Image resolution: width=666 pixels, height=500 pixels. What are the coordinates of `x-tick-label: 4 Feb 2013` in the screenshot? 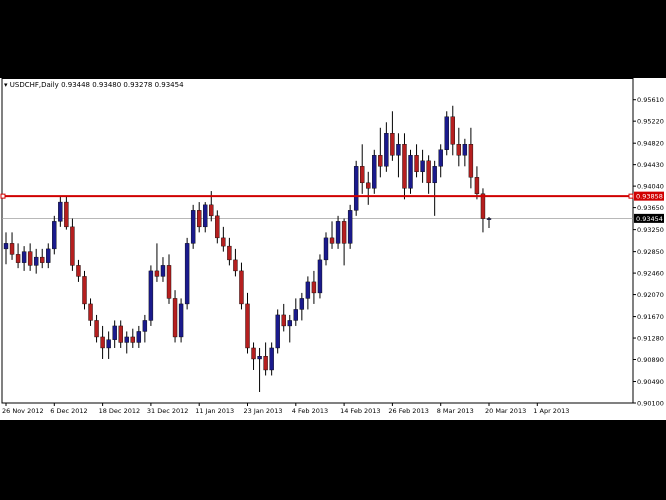 It's located at (310, 411).